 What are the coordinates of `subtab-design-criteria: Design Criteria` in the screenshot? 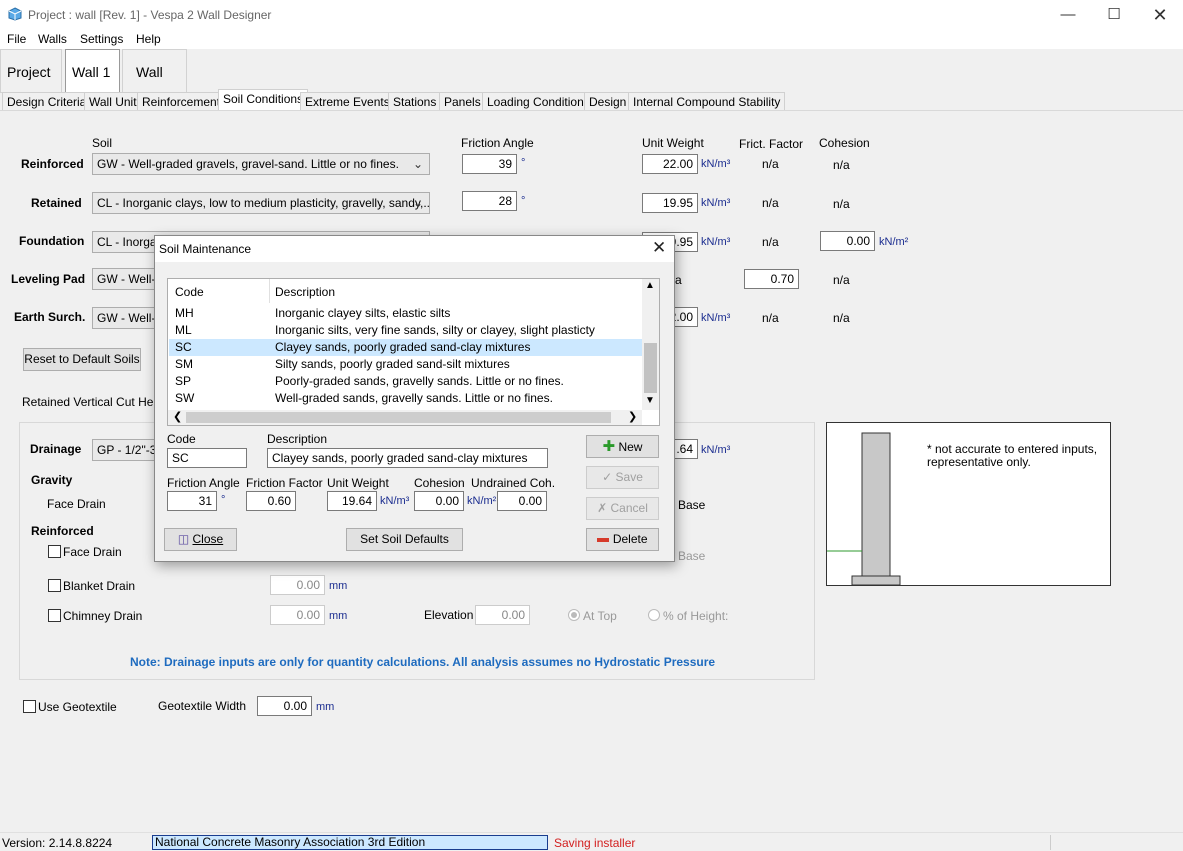 It's located at (47, 101).